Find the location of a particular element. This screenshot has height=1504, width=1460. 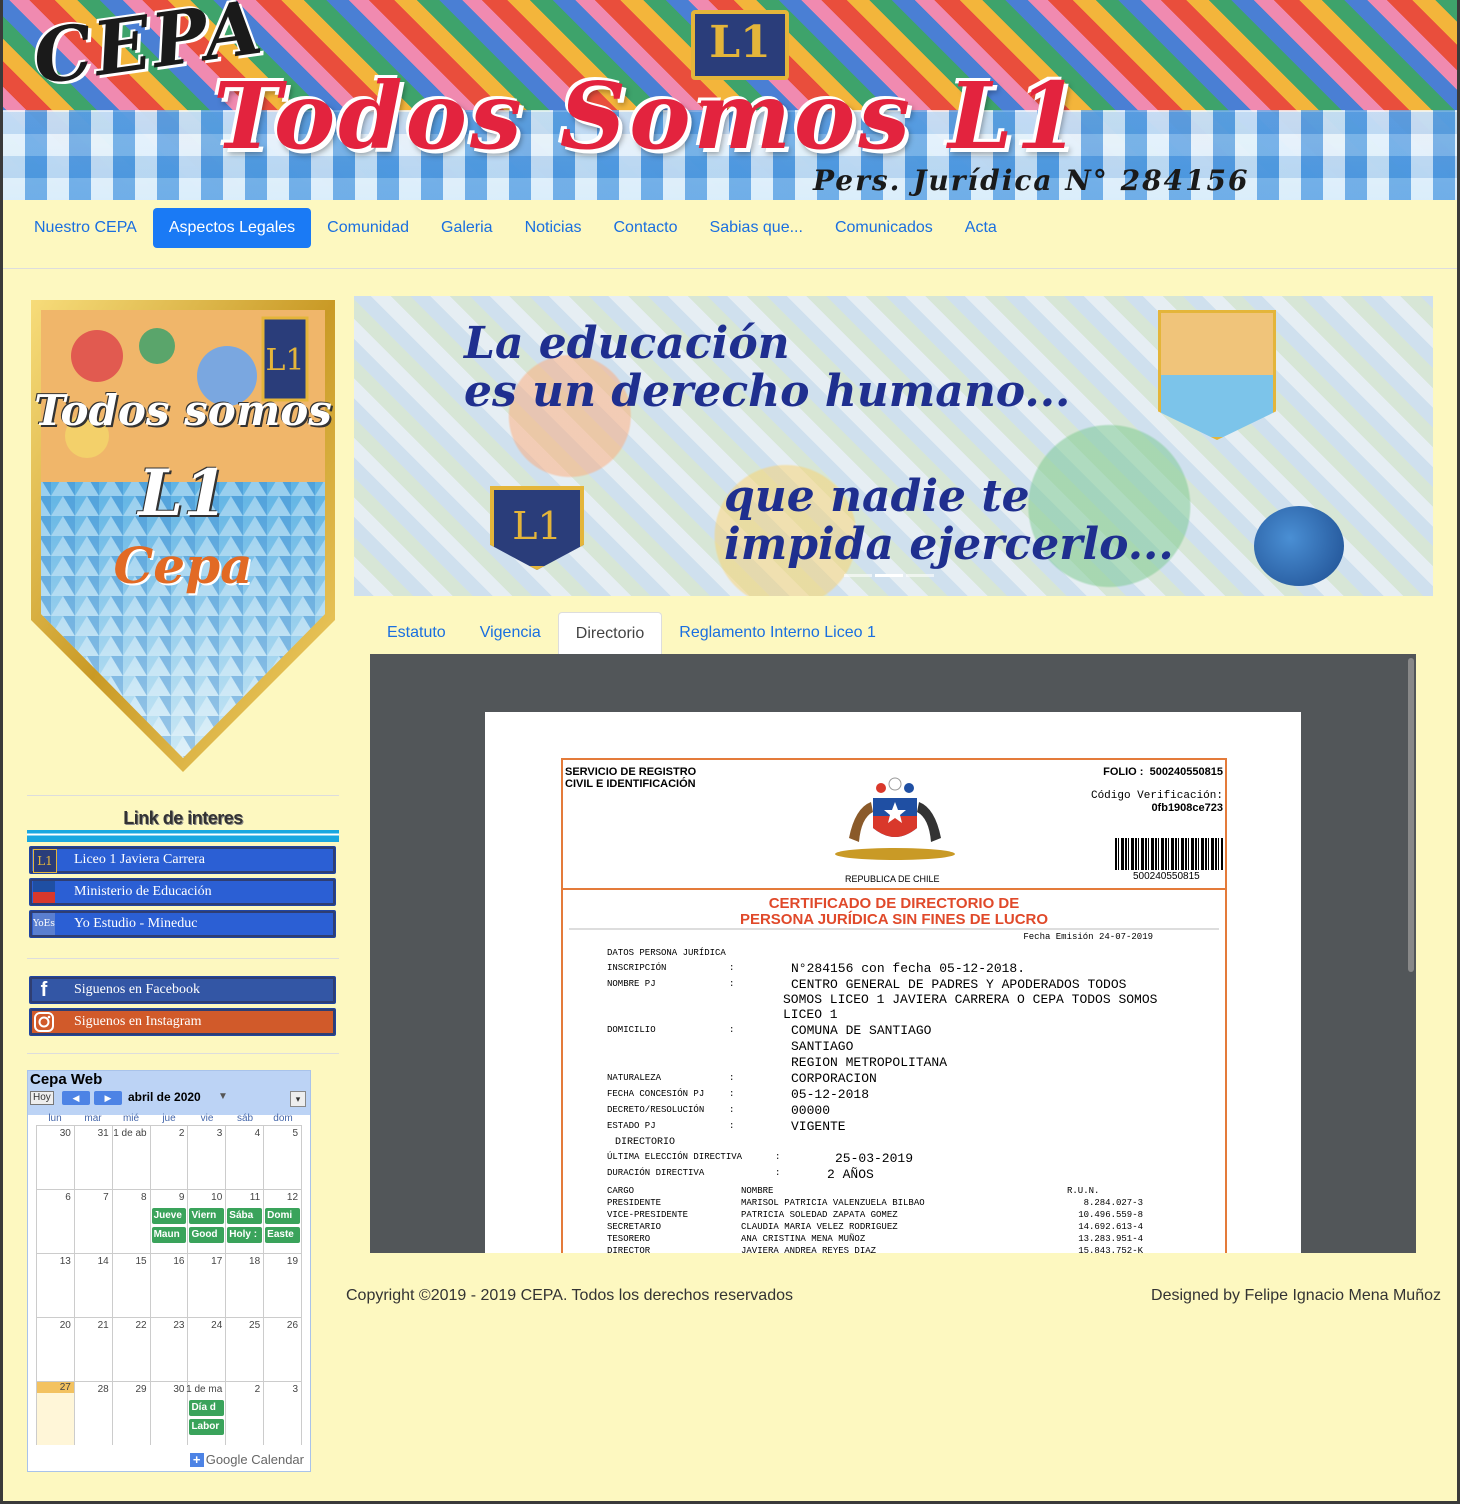

sidebar-divider is located at coordinates (183, 958).